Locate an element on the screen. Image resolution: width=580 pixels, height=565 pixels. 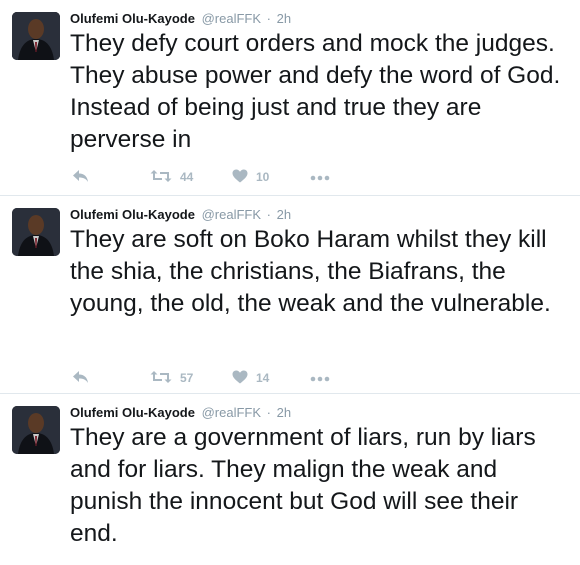
retweet-count: 57 is located at coordinates (187, 378).